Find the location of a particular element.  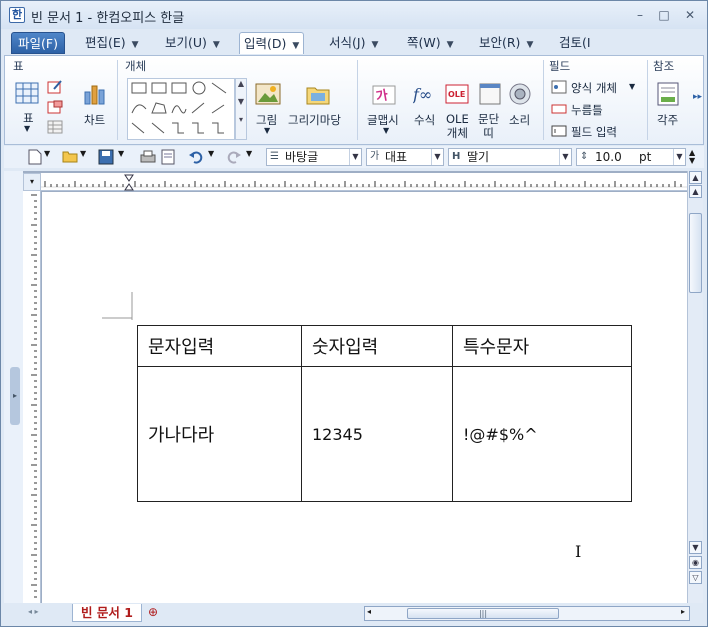

chart-icon is located at coordinates (95, 95).